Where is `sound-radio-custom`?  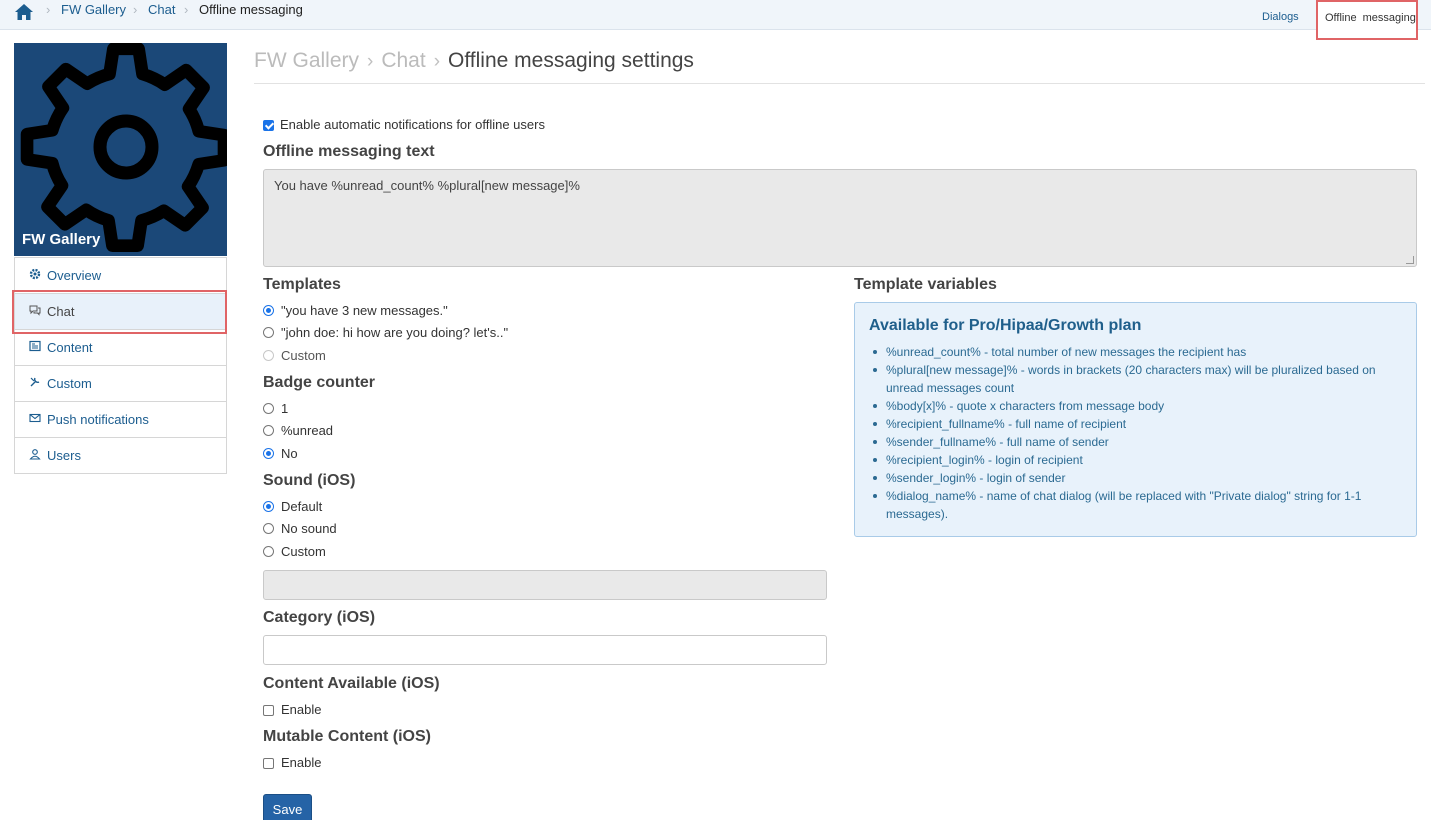
sound-radio-custom is located at coordinates (268, 551).